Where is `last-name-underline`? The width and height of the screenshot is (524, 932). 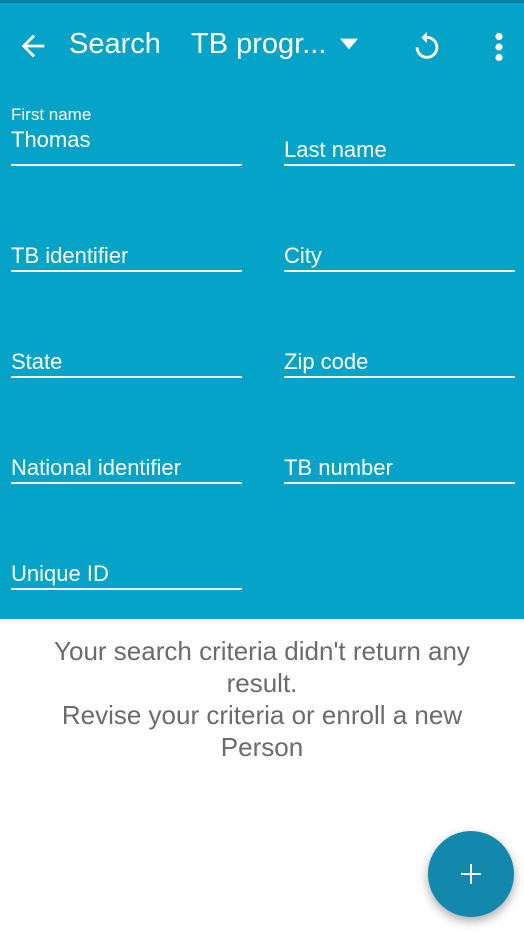
last-name-underline is located at coordinates (399, 165).